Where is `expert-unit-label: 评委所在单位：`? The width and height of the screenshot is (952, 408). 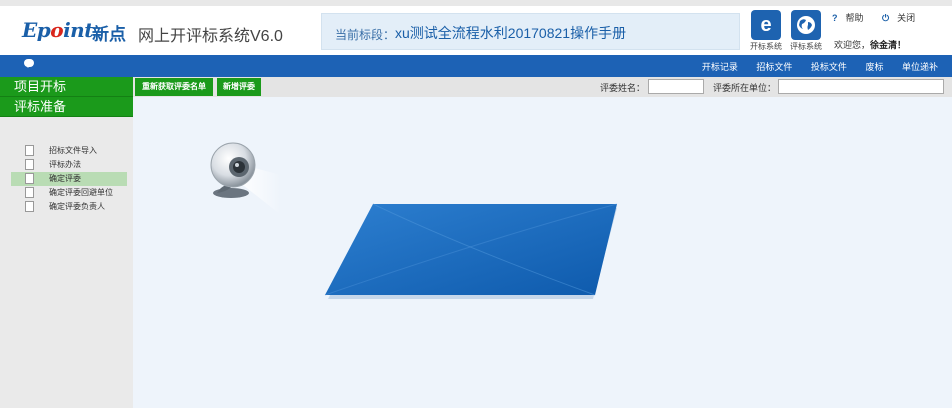 expert-unit-label: 评委所在单位： is located at coordinates (745, 88).